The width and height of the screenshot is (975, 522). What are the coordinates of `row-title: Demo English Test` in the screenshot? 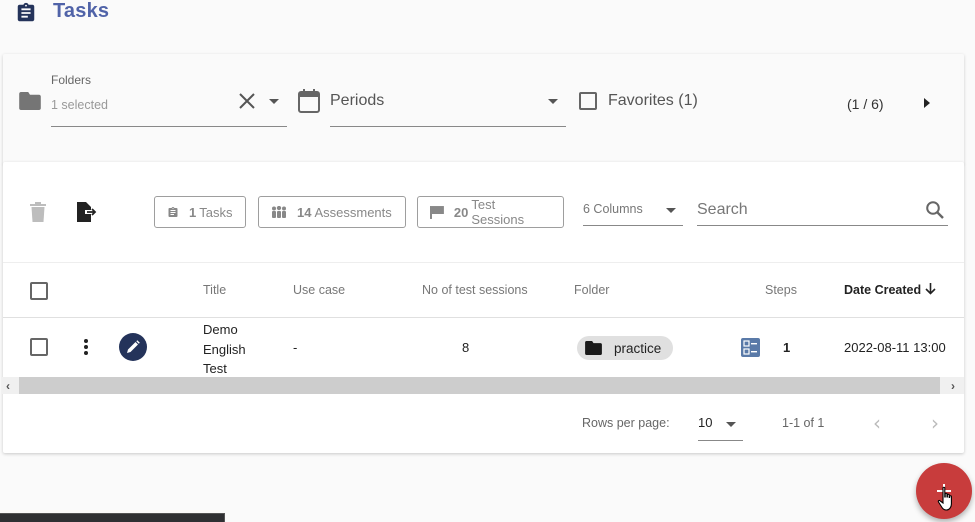 It's located at (224, 349).